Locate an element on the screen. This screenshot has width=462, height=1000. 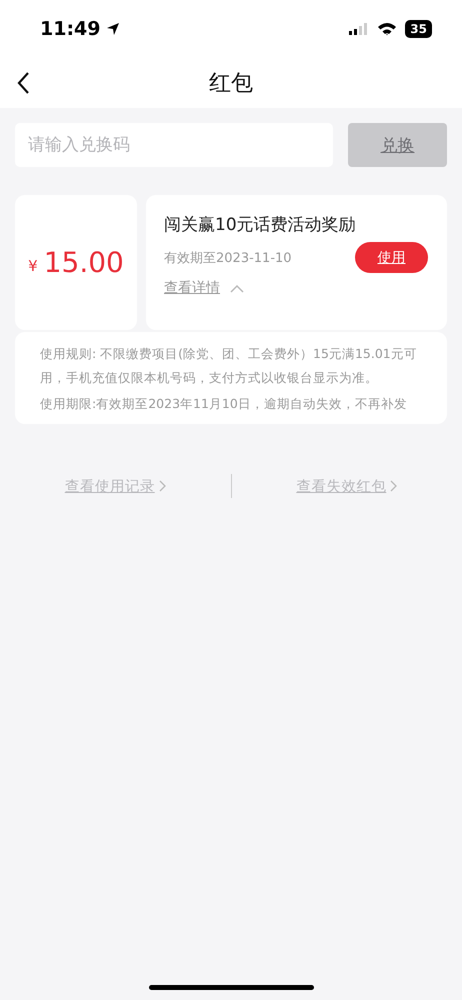
history-link: 查看使用记录 is located at coordinates (109, 486).